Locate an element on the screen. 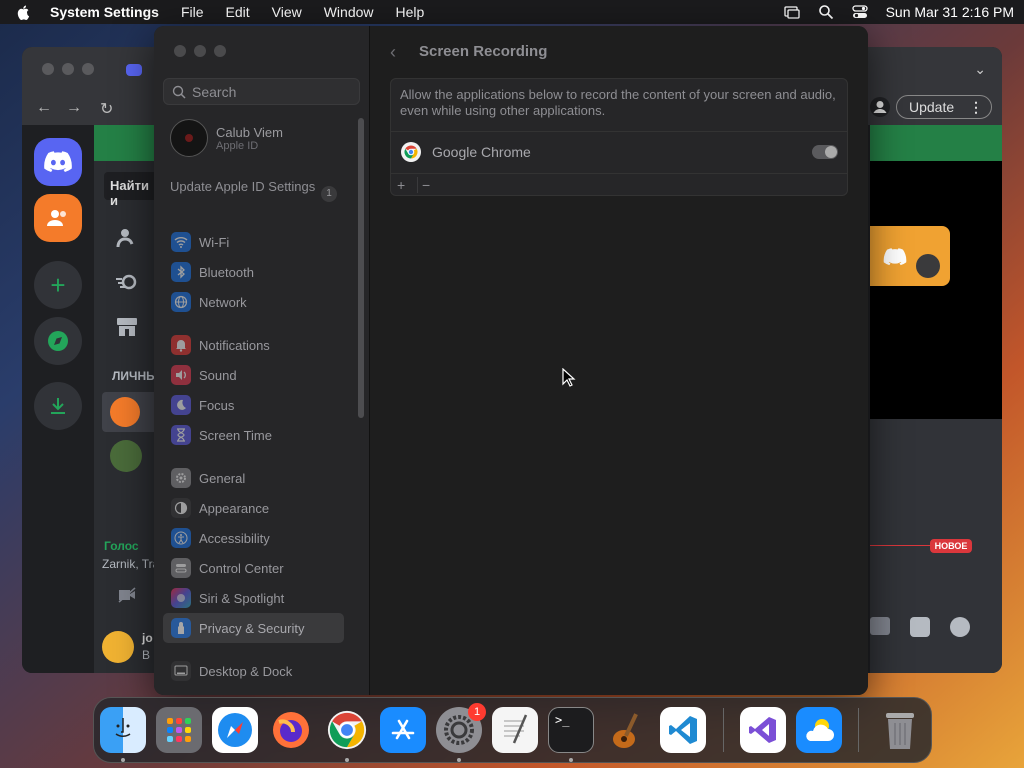 The width and height of the screenshot is (1024, 768). profile-icon is located at coordinates (880, 107).